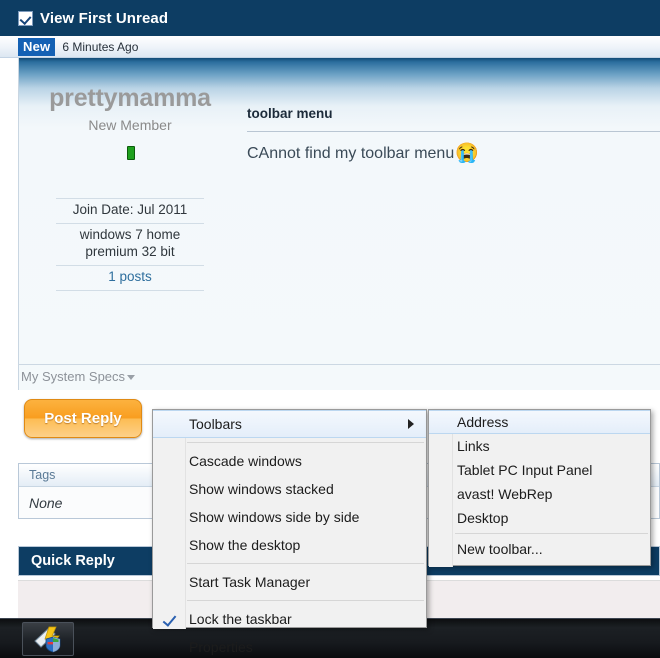 Image resolution: width=660 pixels, height=658 pixels. What do you see at coordinates (505, 494) in the screenshot?
I see `submenu-item-avast-webrep-label: avast! WebRep` at bounding box center [505, 494].